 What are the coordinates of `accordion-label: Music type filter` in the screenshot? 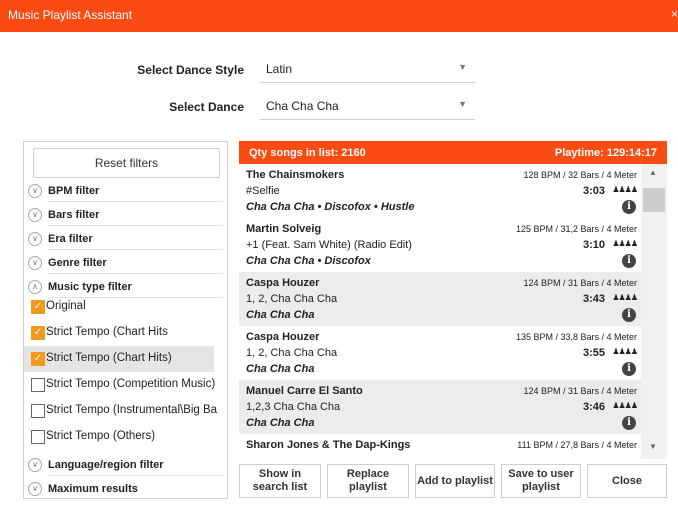 It's located at (90, 287).